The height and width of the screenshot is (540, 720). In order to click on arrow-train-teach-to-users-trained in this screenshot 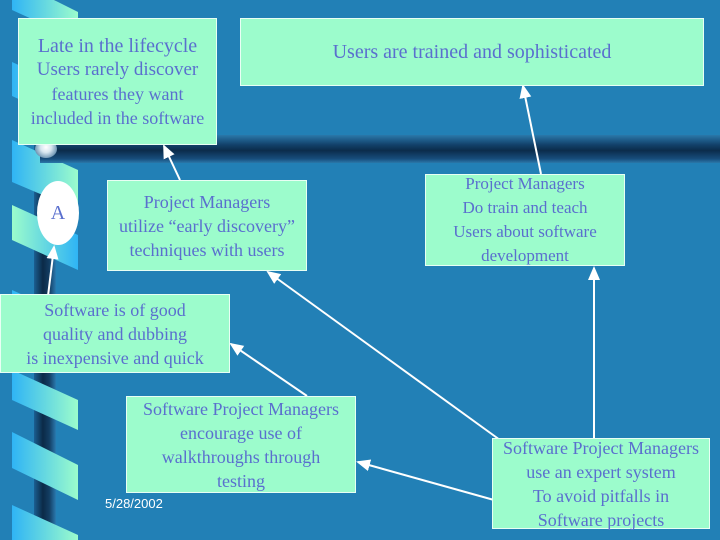, I will do `click(530, 129)`.